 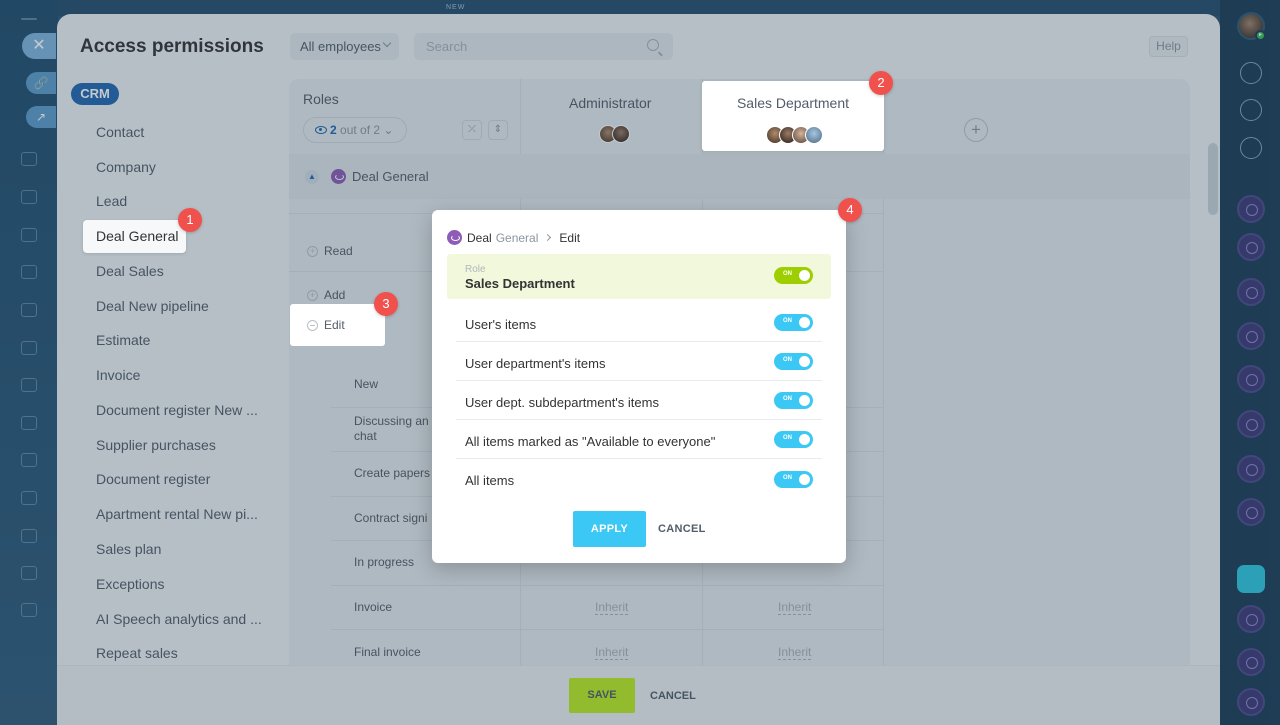 I want to click on employees-filter-select: All employees, so click(x=344, y=46).